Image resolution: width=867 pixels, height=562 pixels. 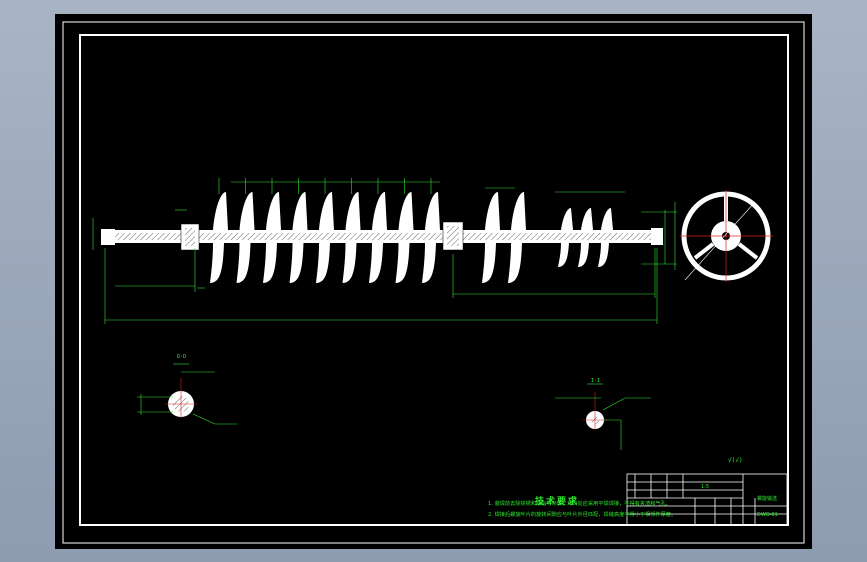 I want to click on title-block-code: DWG-01, so click(x=767, y=515).